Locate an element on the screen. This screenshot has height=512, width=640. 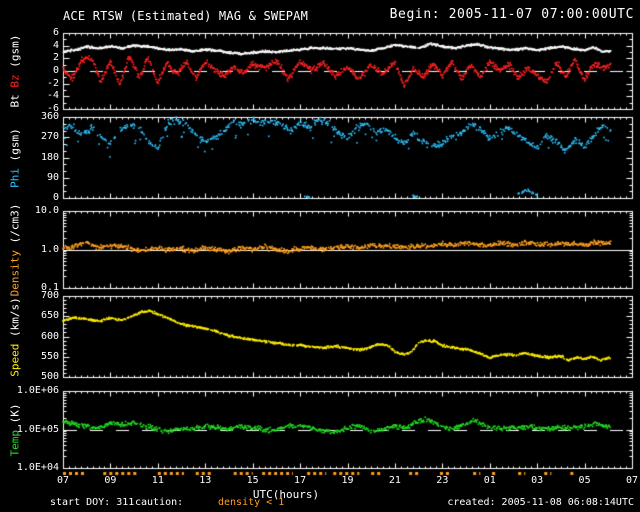
x-tick-label: 13 is located at coordinates (205, 480).